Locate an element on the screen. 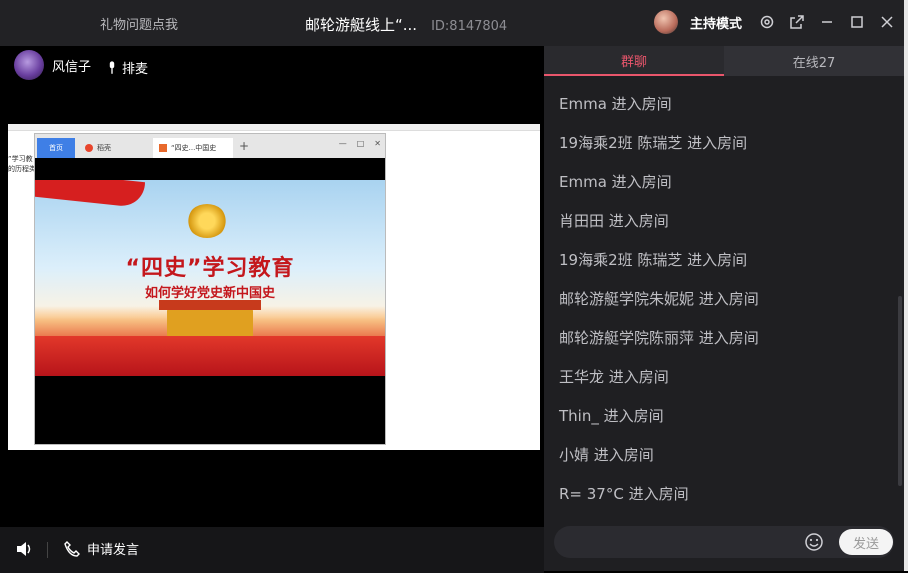  mic-icon is located at coordinates (112, 67).